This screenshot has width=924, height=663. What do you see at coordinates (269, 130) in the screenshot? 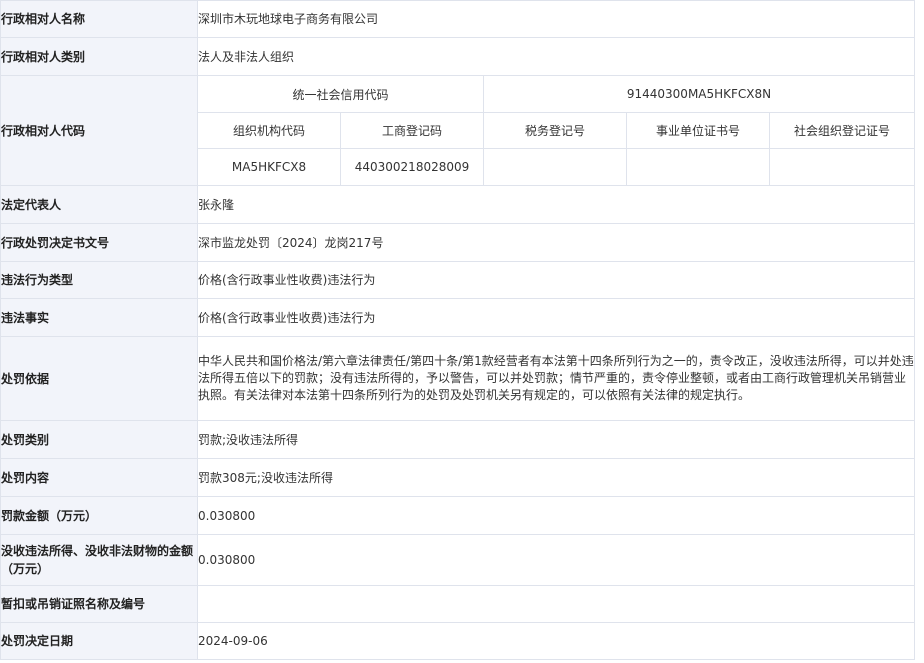
I see `subheader-org-code: 组织机构代码` at bounding box center [269, 130].